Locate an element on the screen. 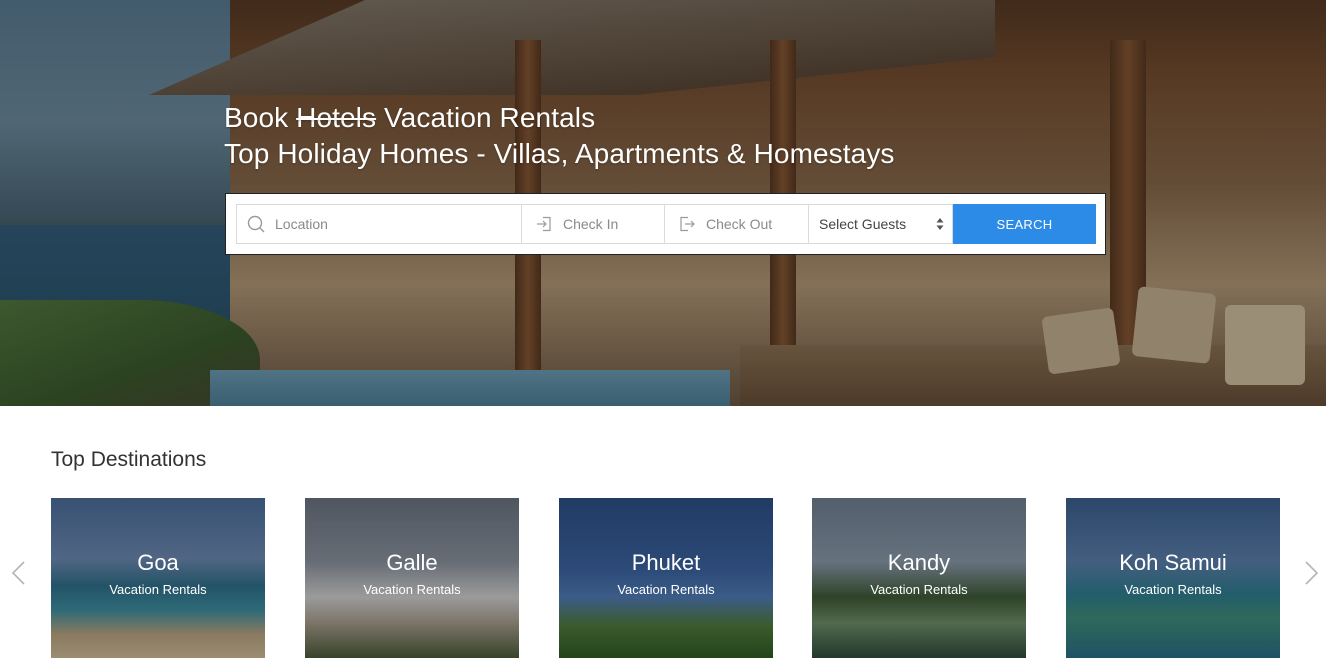 The width and height of the screenshot is (1326, 658). select-arrows-icon is located at coordinates (940, 224).